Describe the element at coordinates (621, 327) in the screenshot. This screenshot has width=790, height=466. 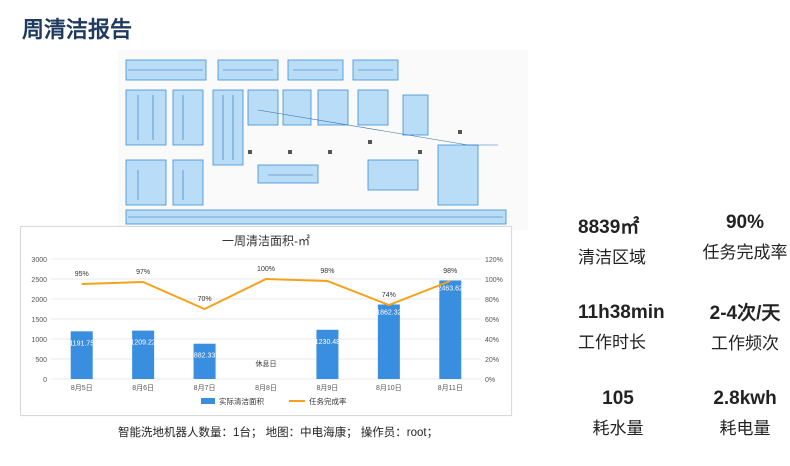
I see `stat-duration: 11h38min 工作时长` at that location.